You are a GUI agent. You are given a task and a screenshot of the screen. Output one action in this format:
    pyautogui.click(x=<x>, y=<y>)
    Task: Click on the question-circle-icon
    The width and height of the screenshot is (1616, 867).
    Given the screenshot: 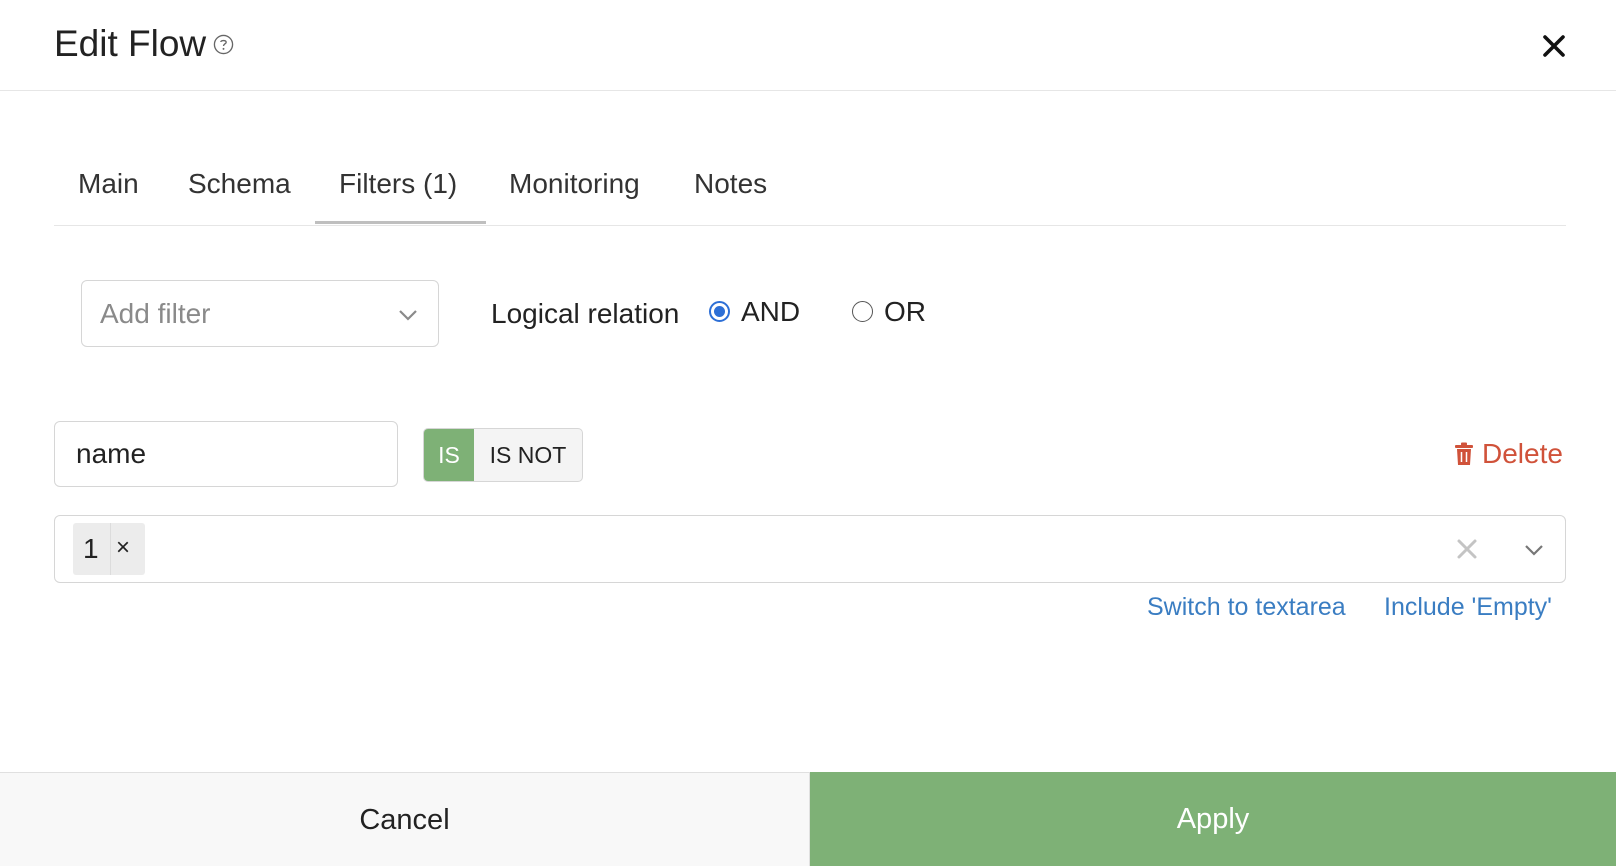 What is the action you would take?
    pyautogui.click(x=223, y=44)
    